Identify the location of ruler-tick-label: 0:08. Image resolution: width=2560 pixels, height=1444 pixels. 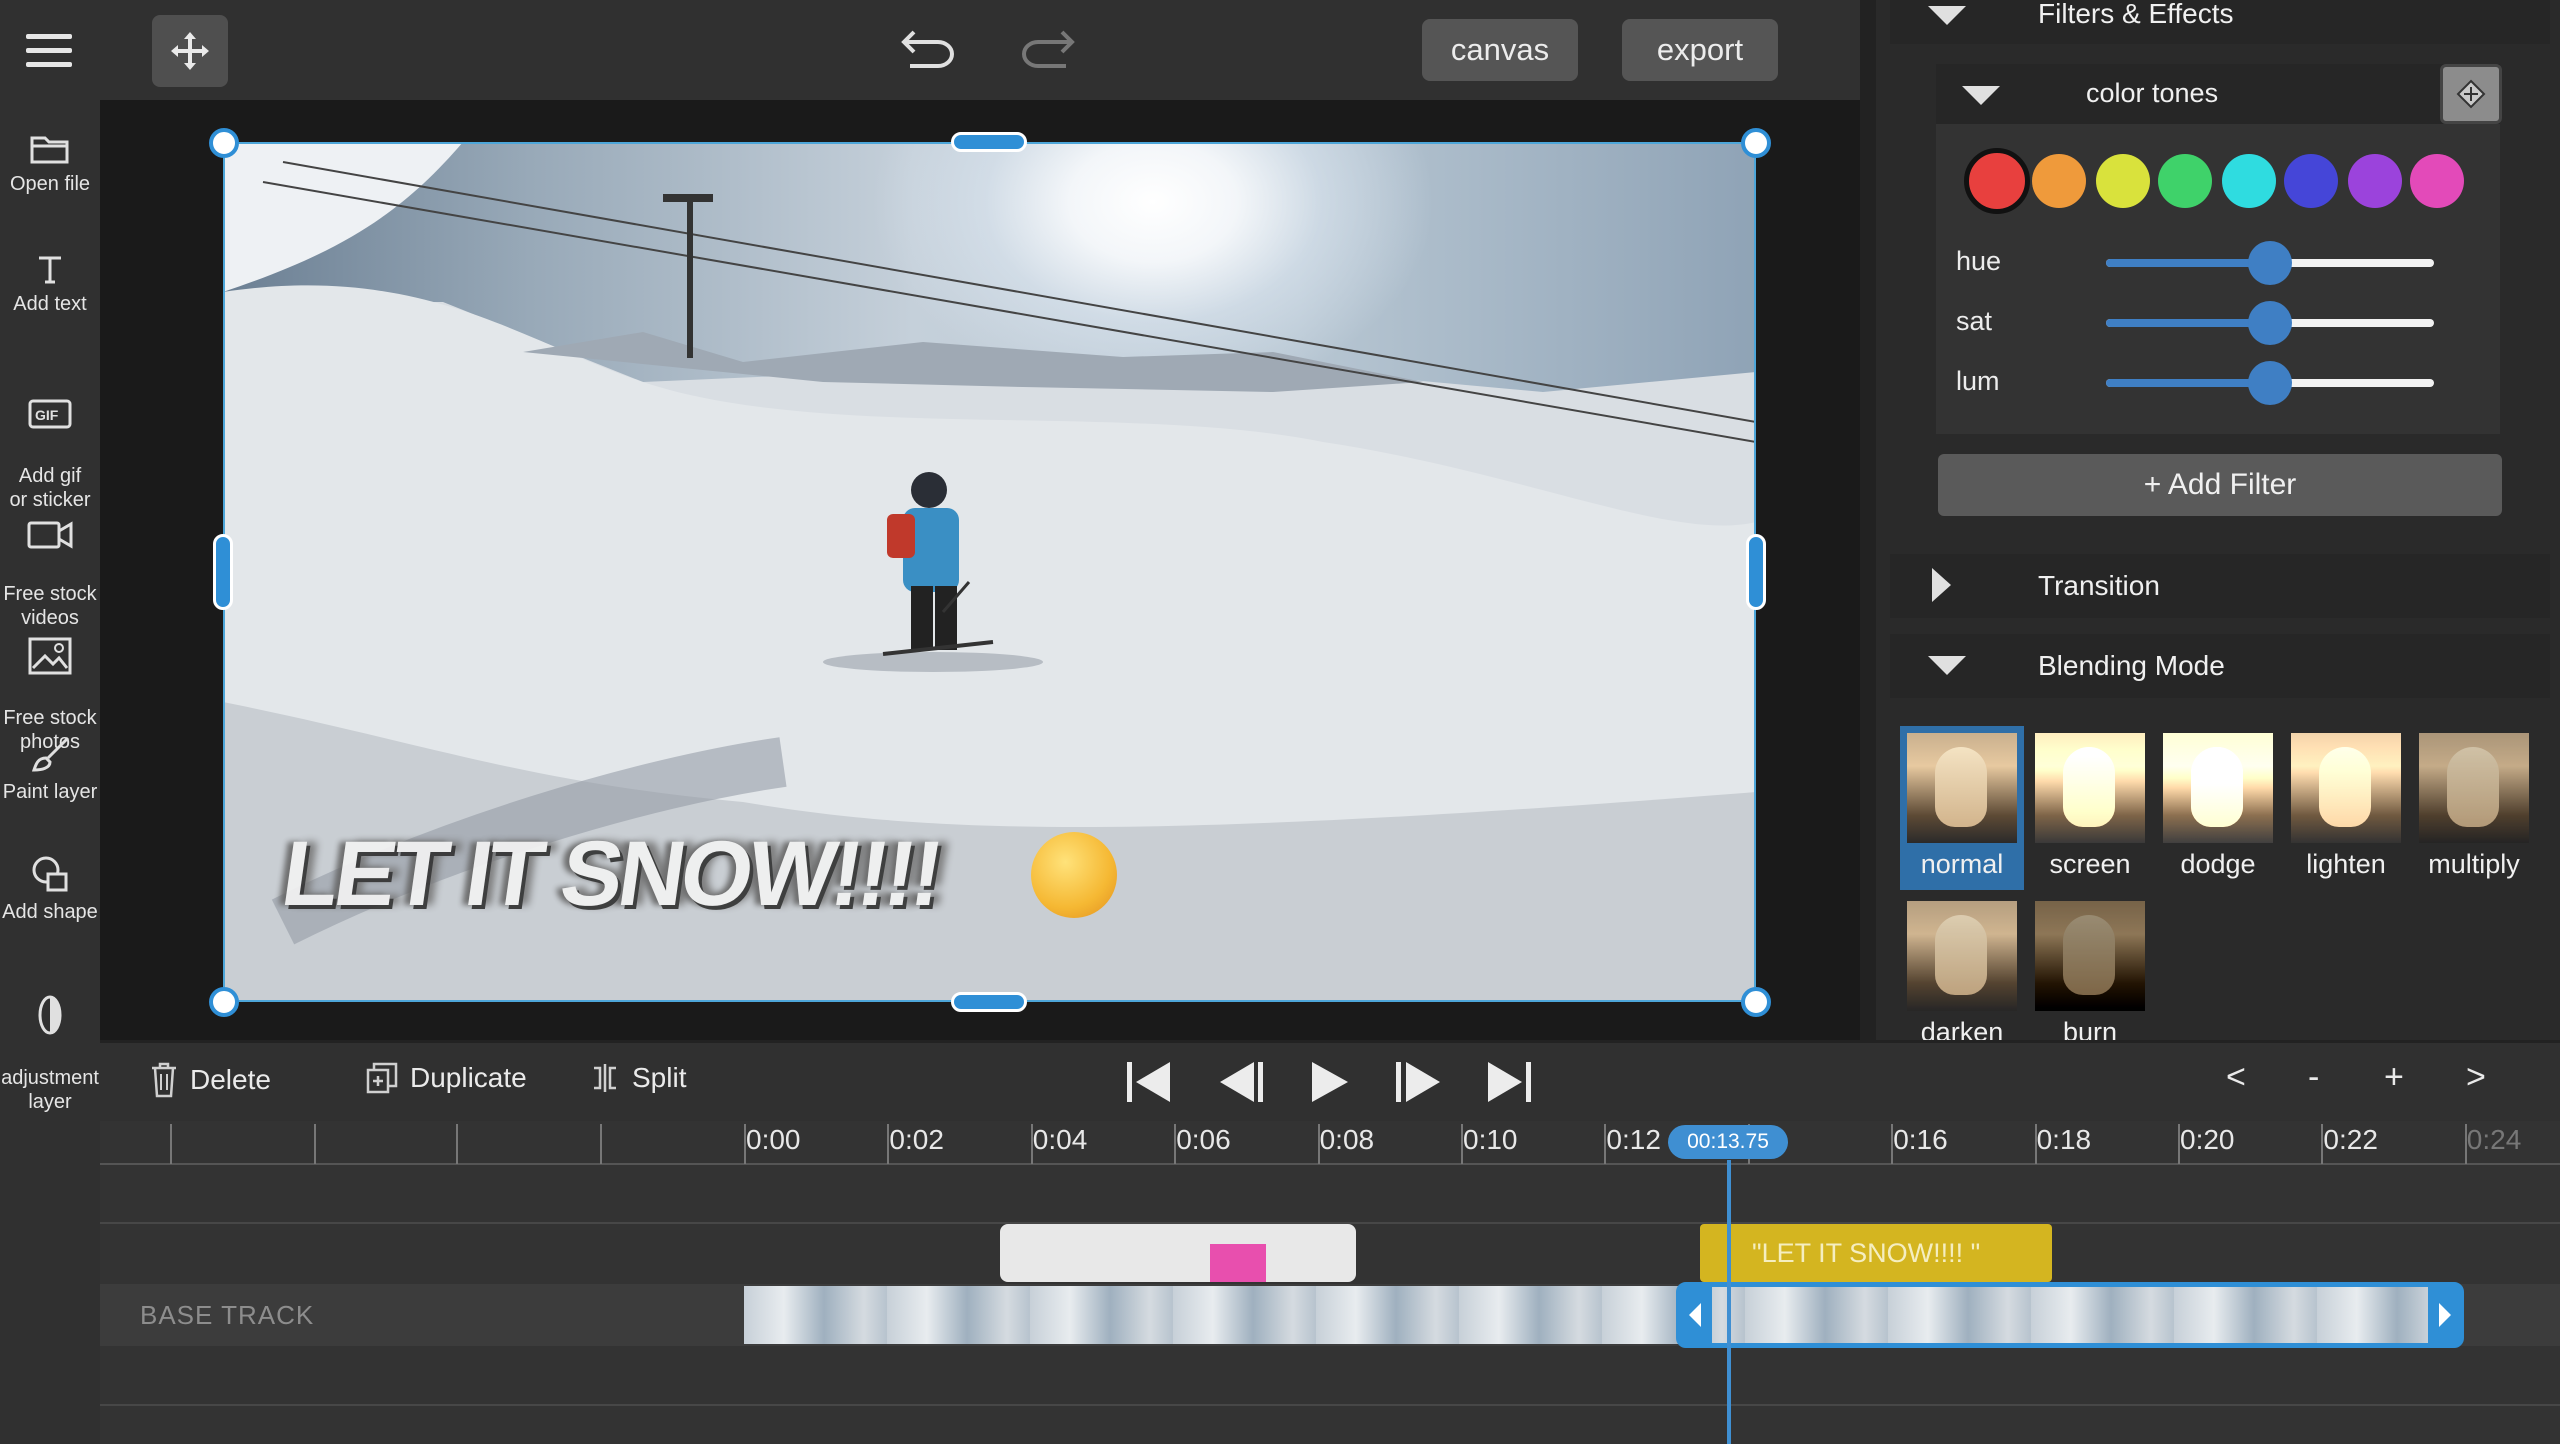
(1347, 1139).